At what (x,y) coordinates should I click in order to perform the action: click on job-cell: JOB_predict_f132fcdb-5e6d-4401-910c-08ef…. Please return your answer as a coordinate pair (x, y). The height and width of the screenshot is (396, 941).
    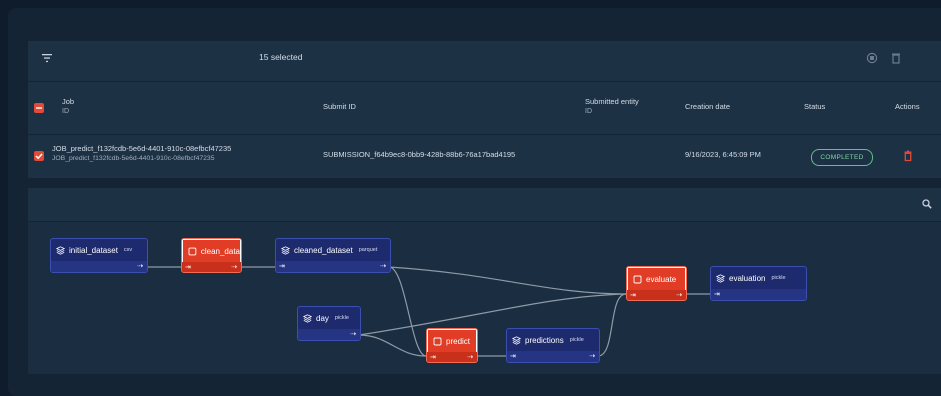
    Looking at the image, I should click on (141, 154).